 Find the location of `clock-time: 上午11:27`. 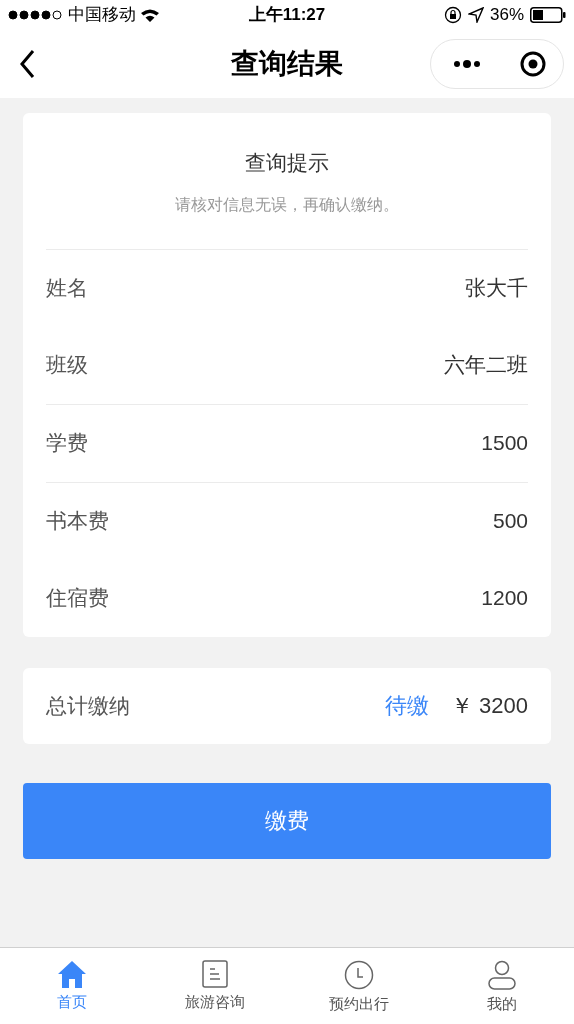

clock-time: 上午11:27 is located at coordinates (287, 15).